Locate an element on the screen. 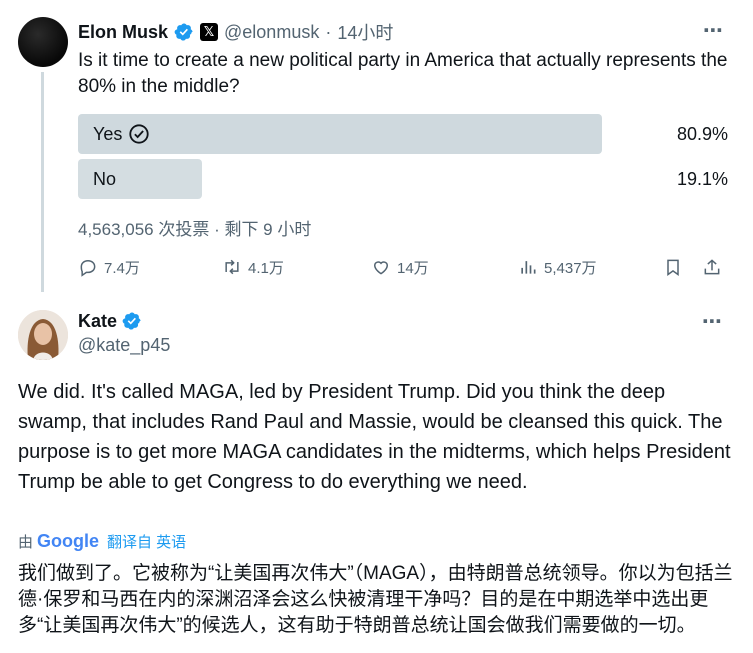 This screenshot has width=753, height=653. view-count: 5,437万 is located at coordinates (570, 268).